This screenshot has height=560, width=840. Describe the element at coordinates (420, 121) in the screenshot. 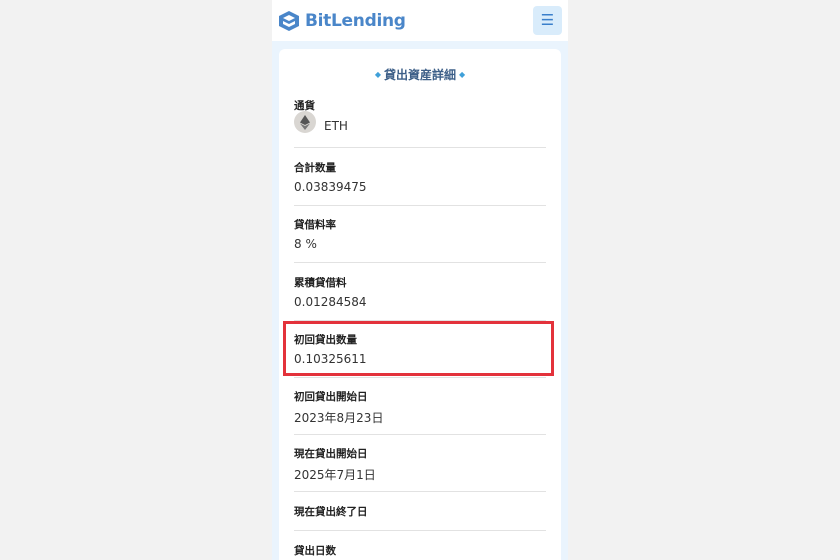

I see `field-currency: 通貨 ETH` at that location.